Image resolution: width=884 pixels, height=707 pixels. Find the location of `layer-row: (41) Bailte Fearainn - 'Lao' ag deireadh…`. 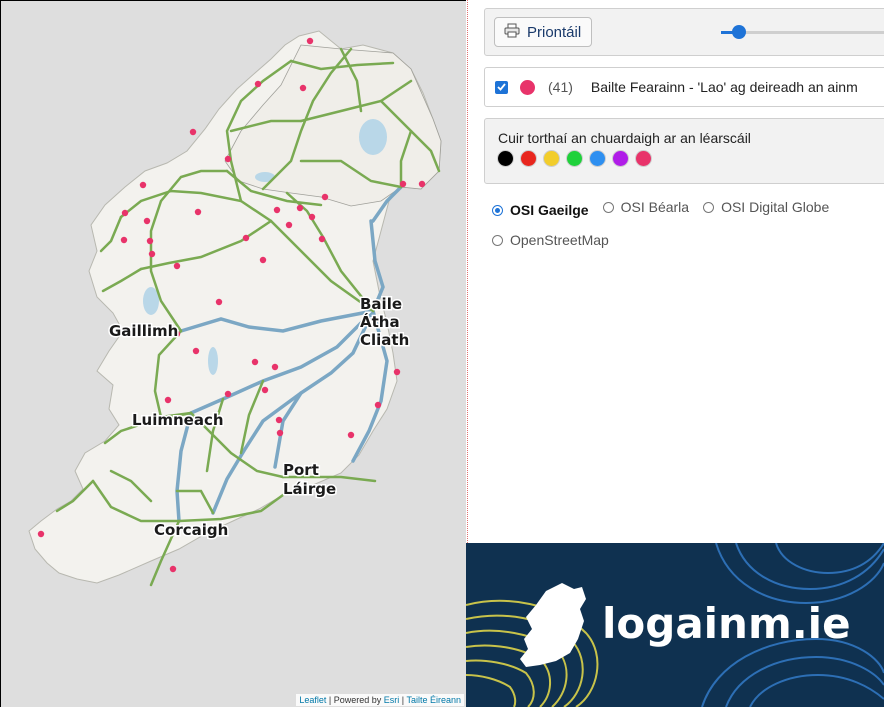

layer-row: (41) Bailte Fearainn - 'Lao' ag deireadh… is located at coordinates (684, 87).